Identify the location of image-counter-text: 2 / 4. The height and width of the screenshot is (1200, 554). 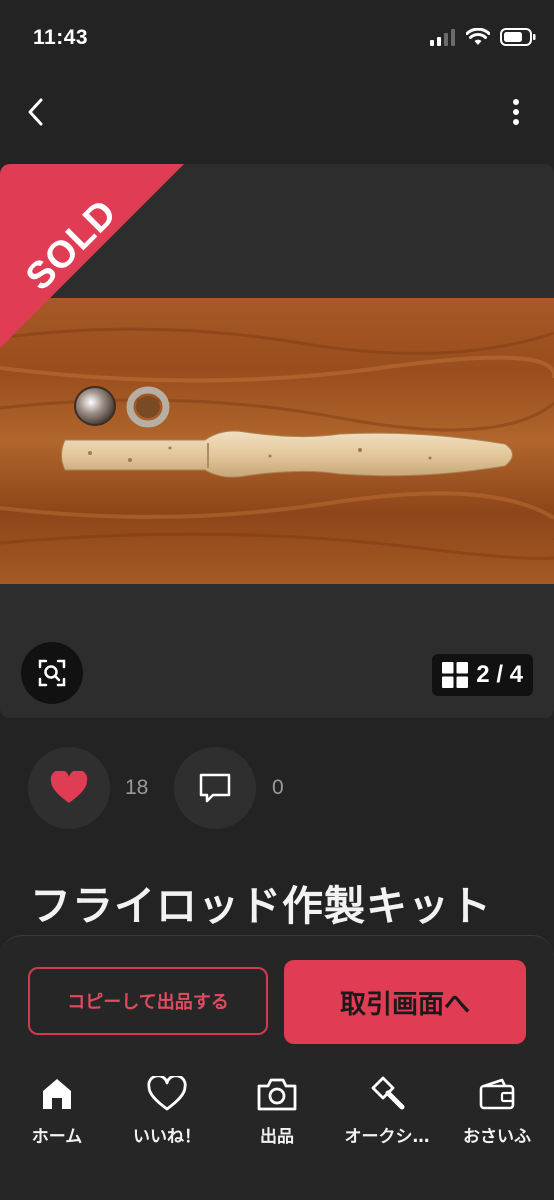
(499, 674).